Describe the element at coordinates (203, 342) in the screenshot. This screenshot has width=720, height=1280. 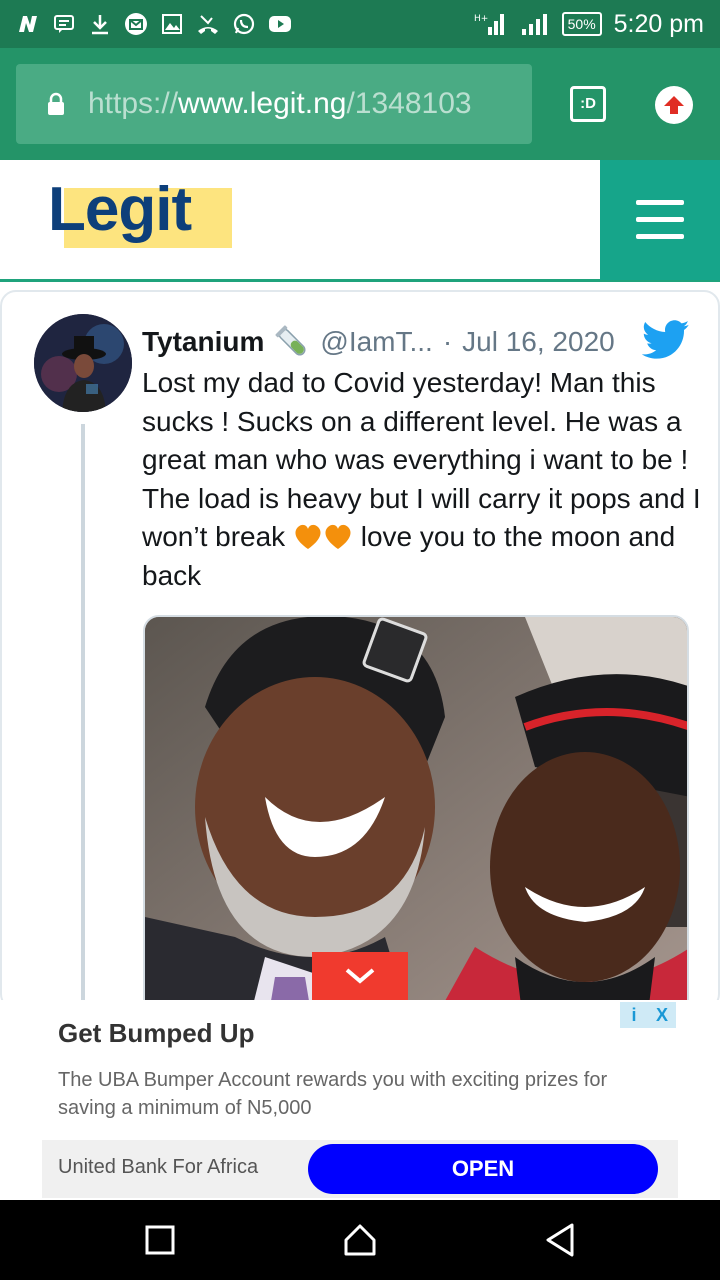
I see `author-name: Tytanium` at that location.